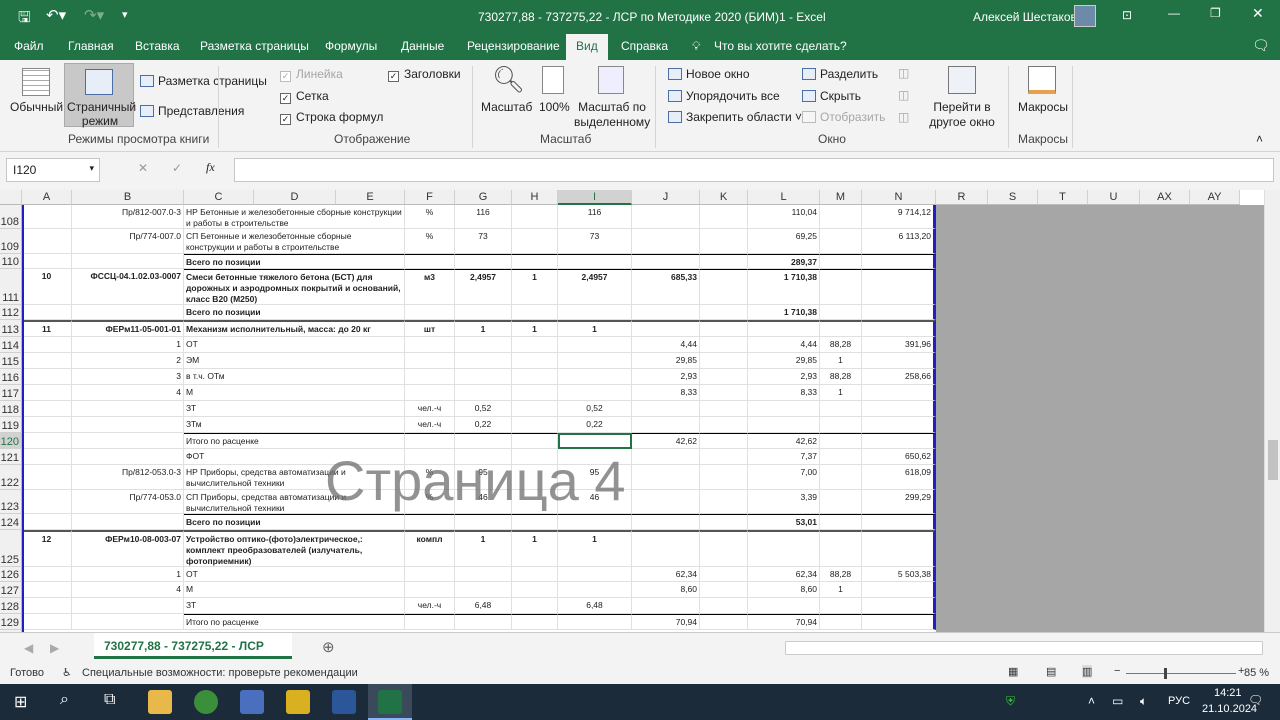  I want to click on cell-A126, so click(47, 574).